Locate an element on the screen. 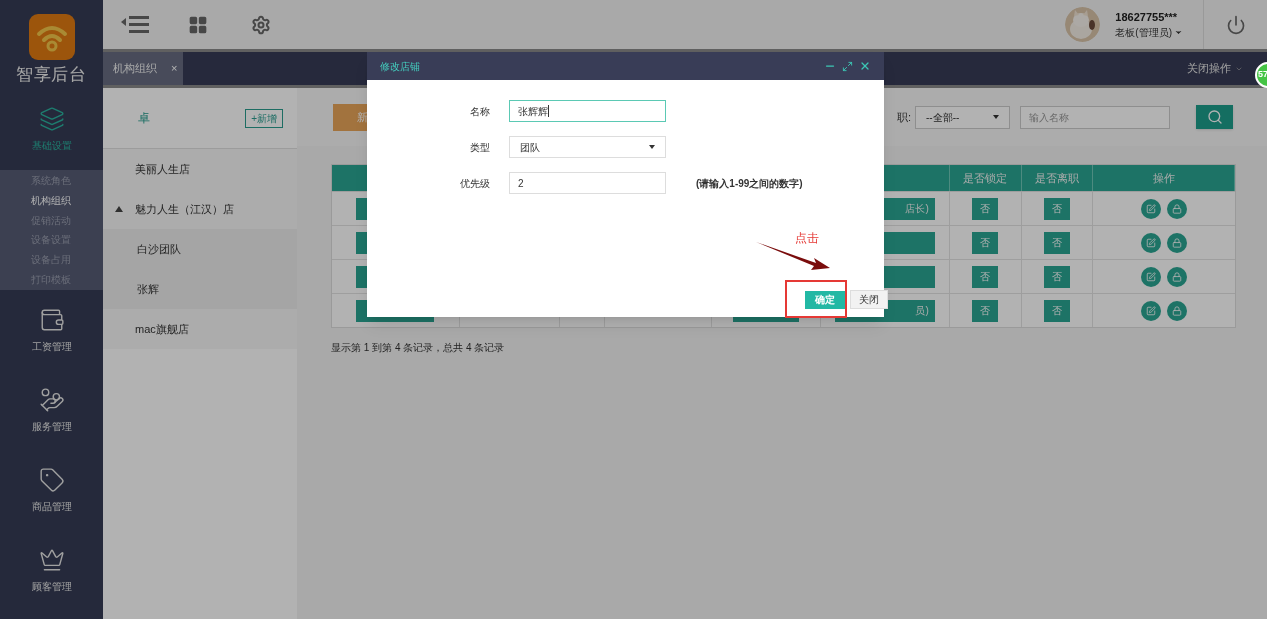 The image size is (1267, 619). module-item: 工资管理 is located at coordinates (51, 330).